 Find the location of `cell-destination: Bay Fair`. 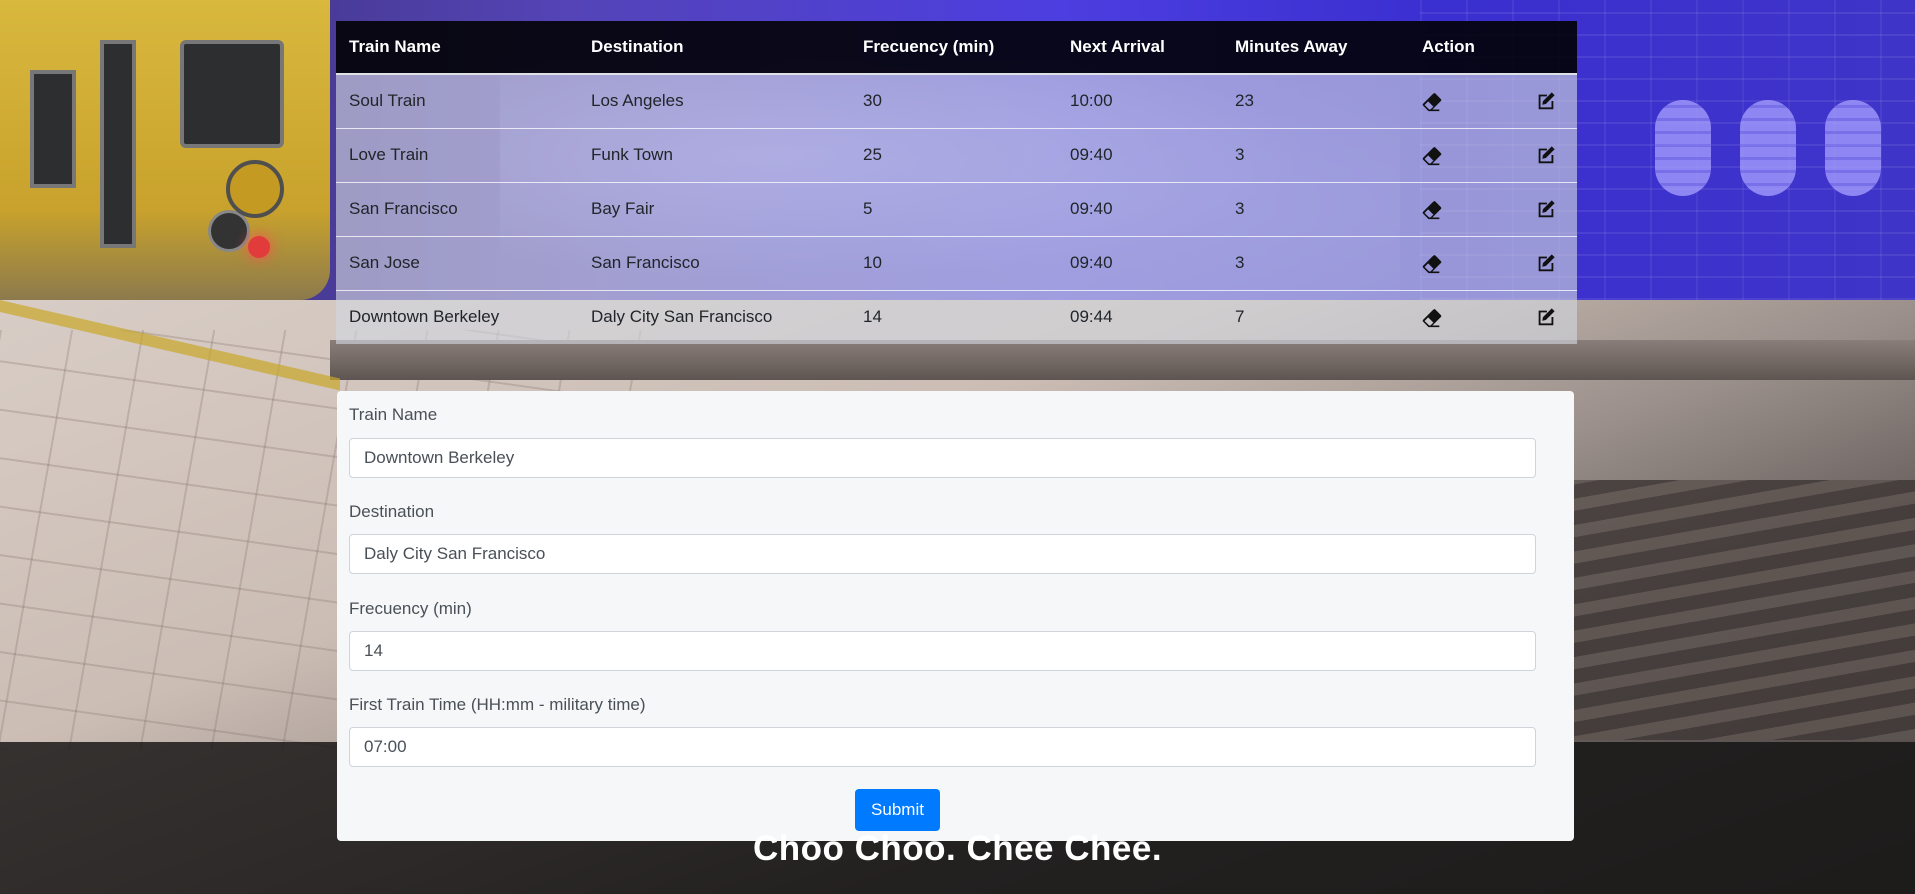

cell-destination: Bay Fair is located at coordinates (714, 208).